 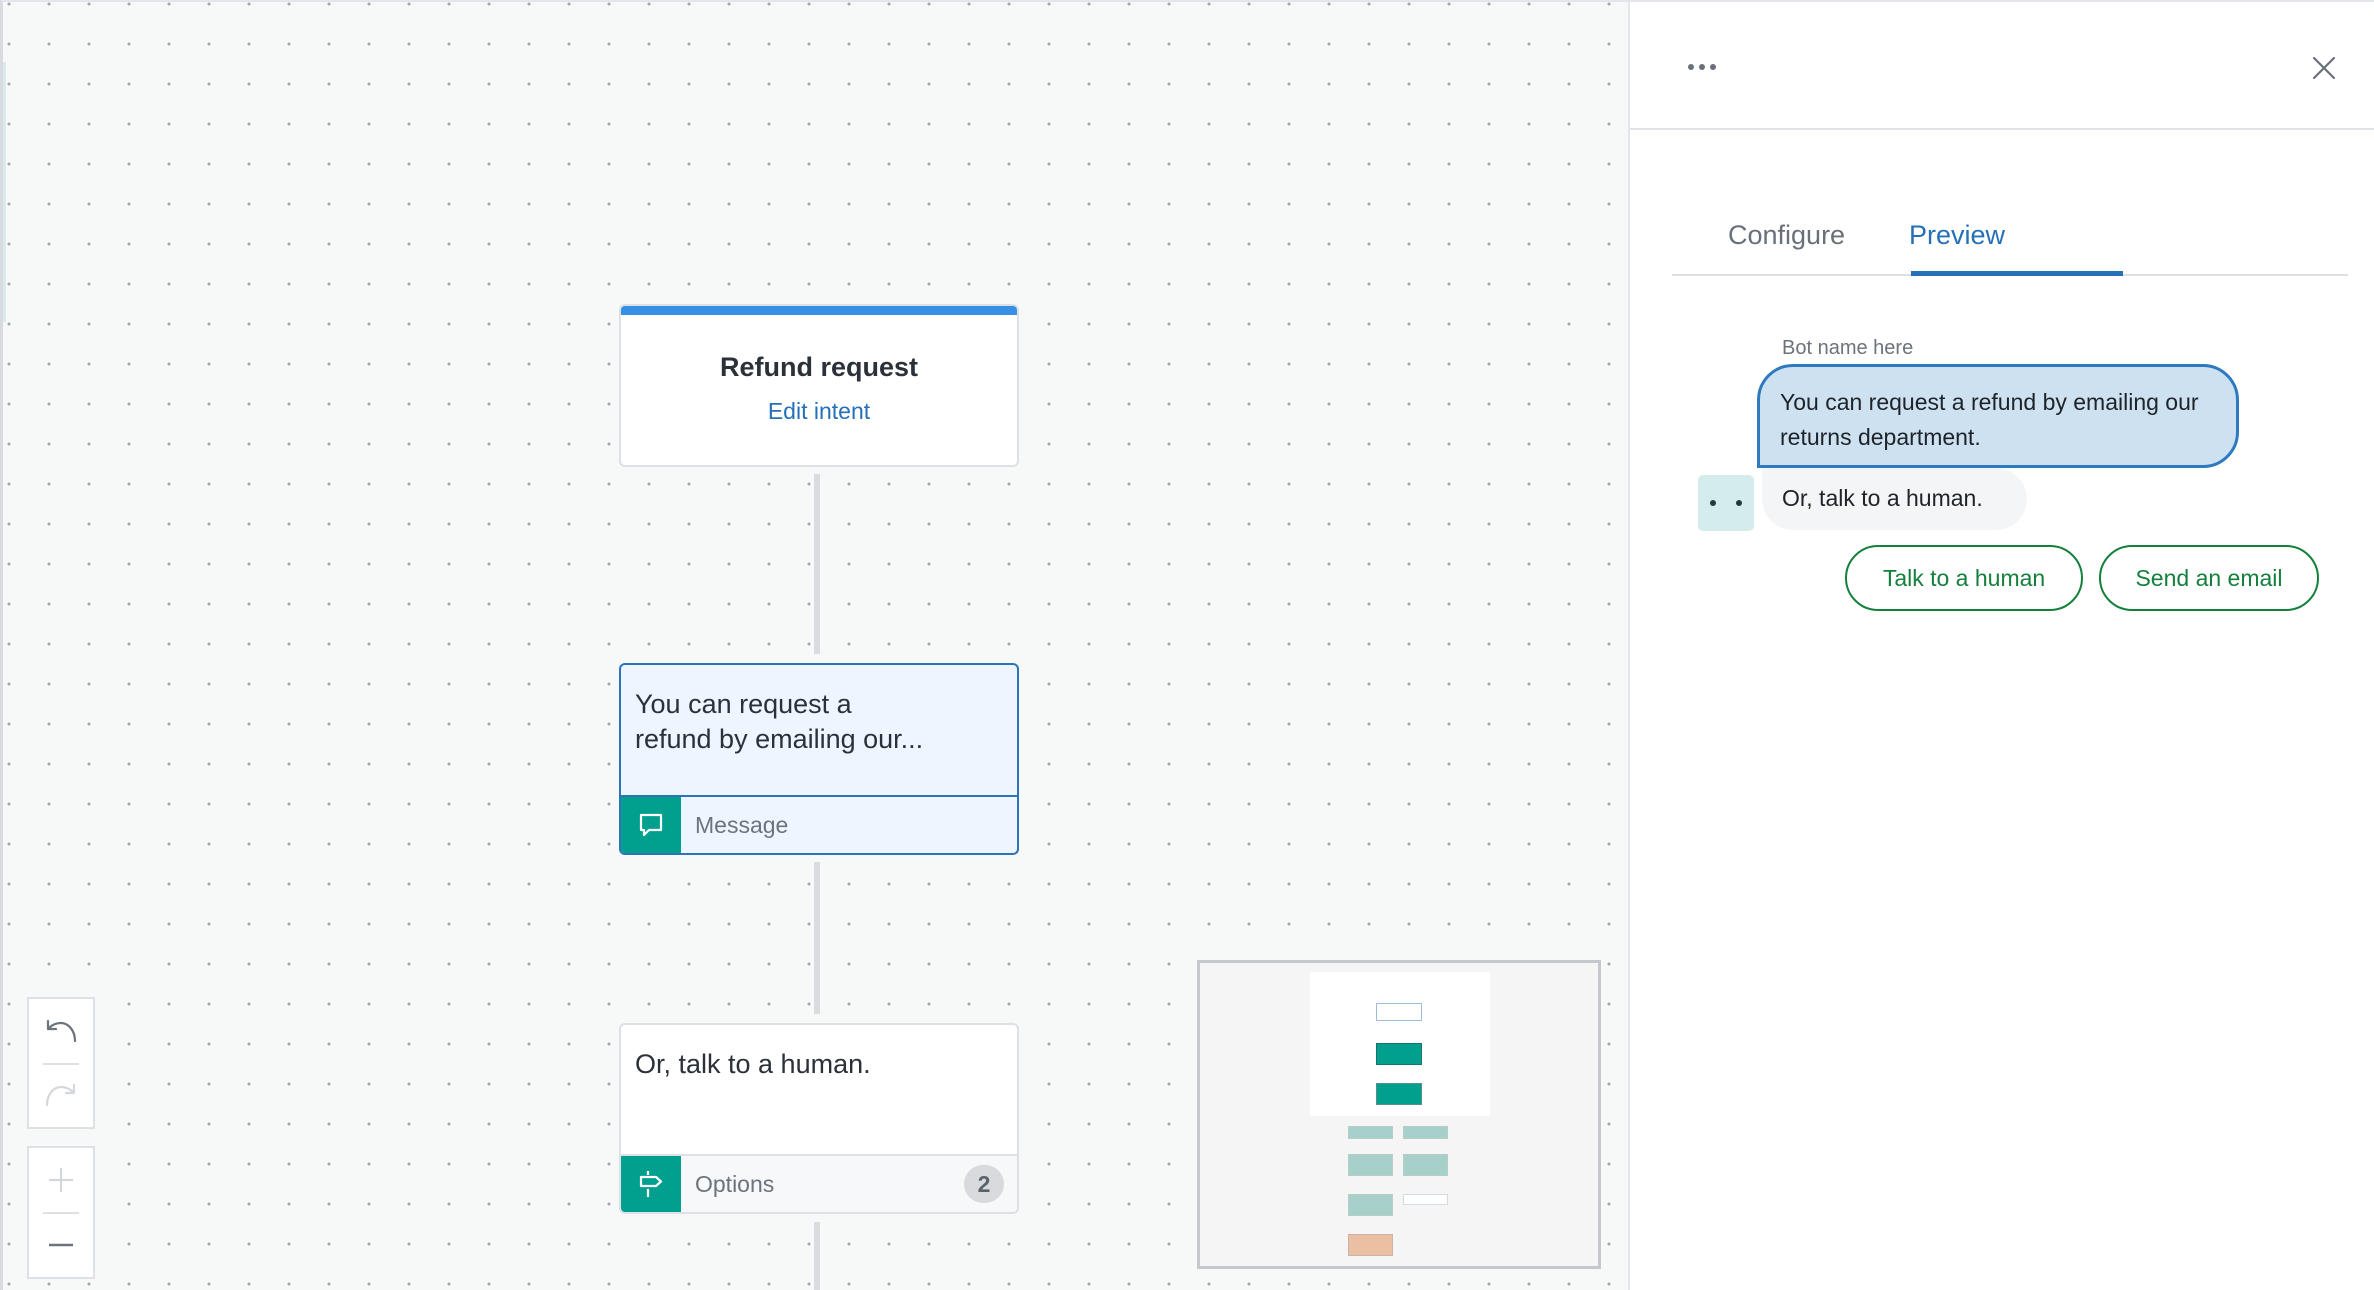 What do you see at coordinates (819, 411) in the screenshot?
I see `edit-intent-link: Edit intent` at bounding box center [819, 411].